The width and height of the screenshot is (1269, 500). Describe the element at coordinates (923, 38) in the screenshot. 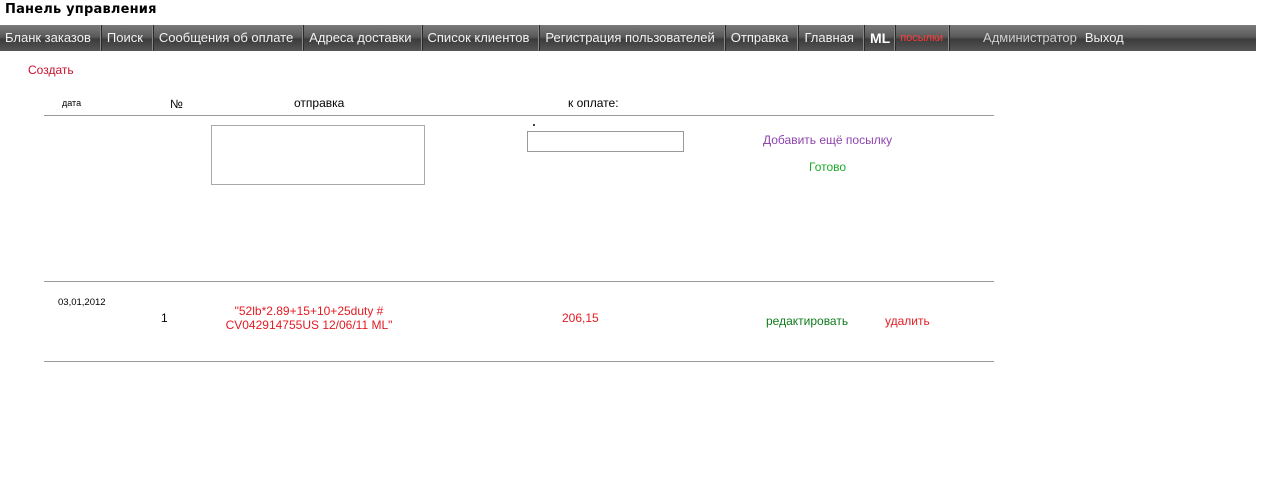

I see `nav-parcels: посылки` at that location.